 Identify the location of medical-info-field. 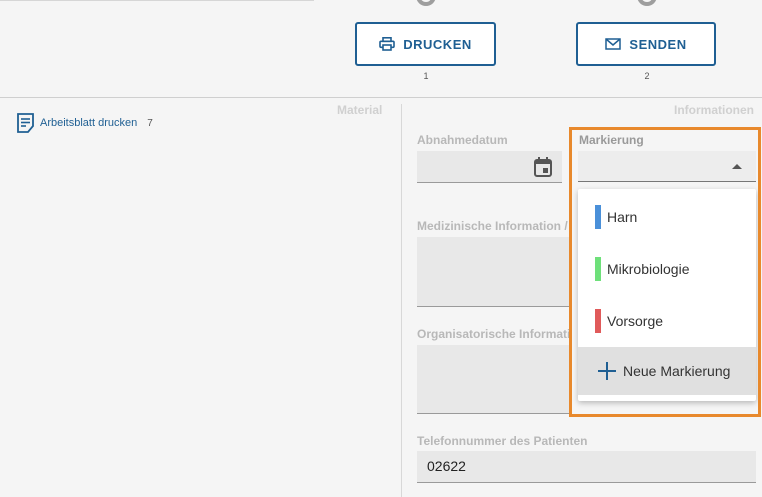
(493, 272).